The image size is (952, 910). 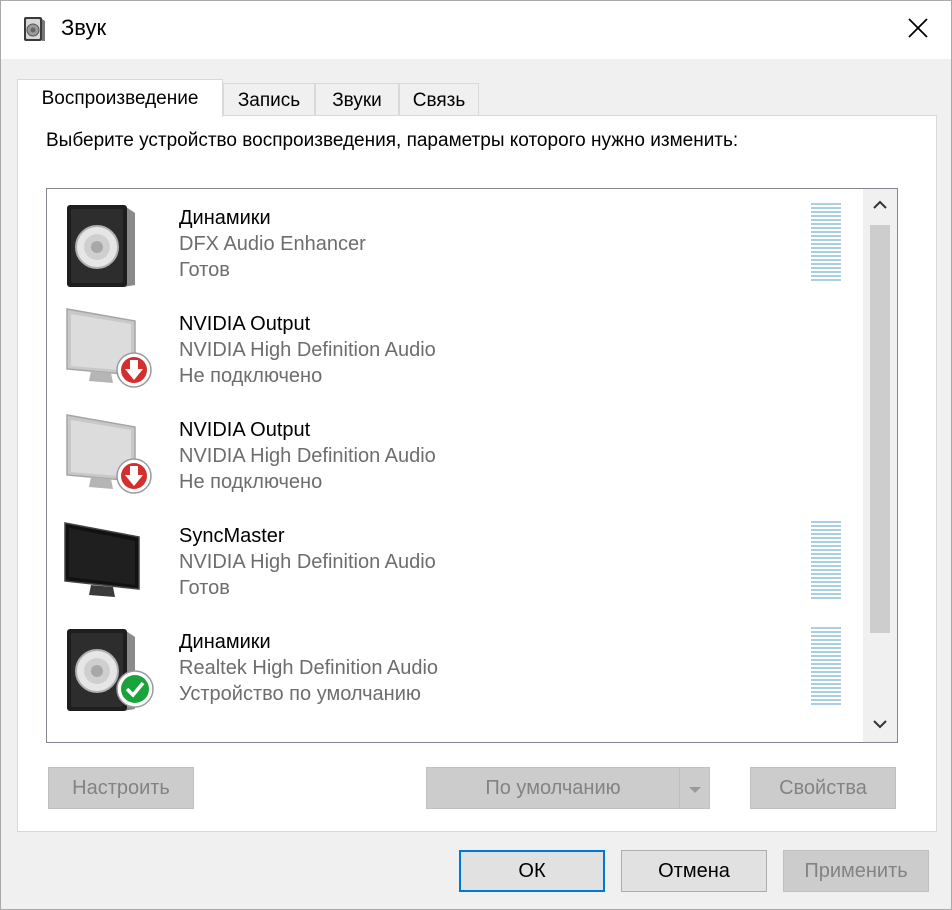 What do you see at coordinates (109, 565) in the screenshot?
I see `monitor-icon` at bounding box center [109, 565].